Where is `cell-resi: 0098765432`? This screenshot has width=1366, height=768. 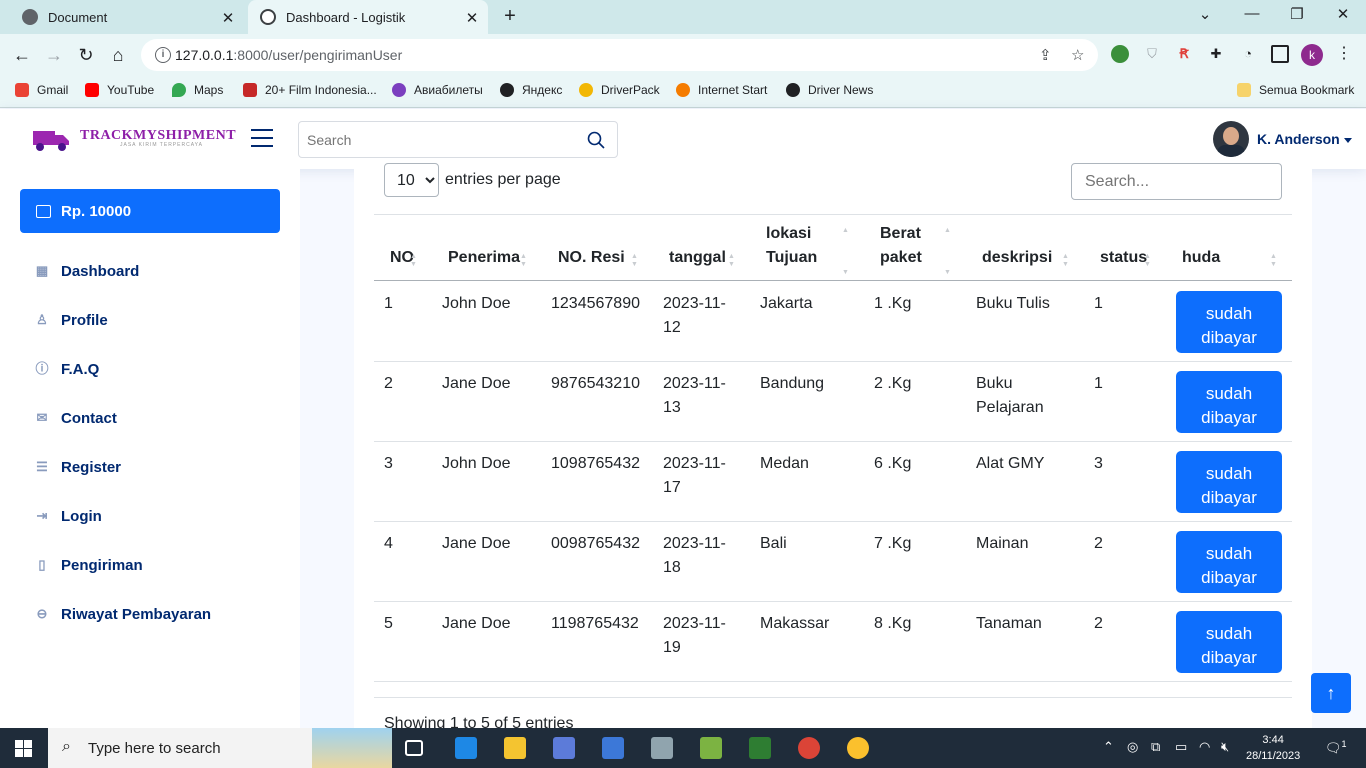 cell-resi: 0098765432 is located at coordinates (595, 543).